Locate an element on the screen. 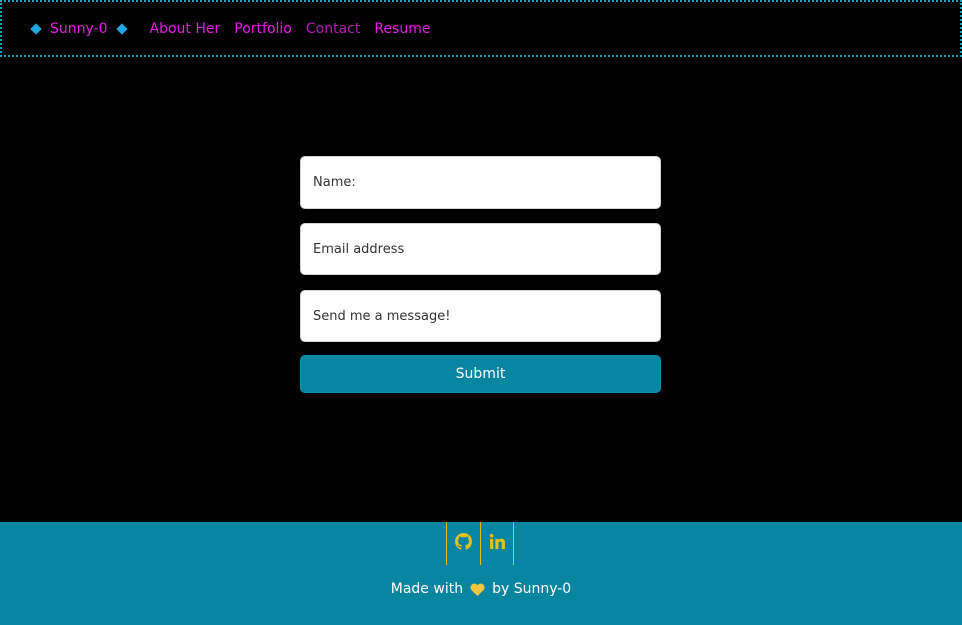 This screenshot has width=962, height=625. linkedin-icon is located at coordinates (497, 543).